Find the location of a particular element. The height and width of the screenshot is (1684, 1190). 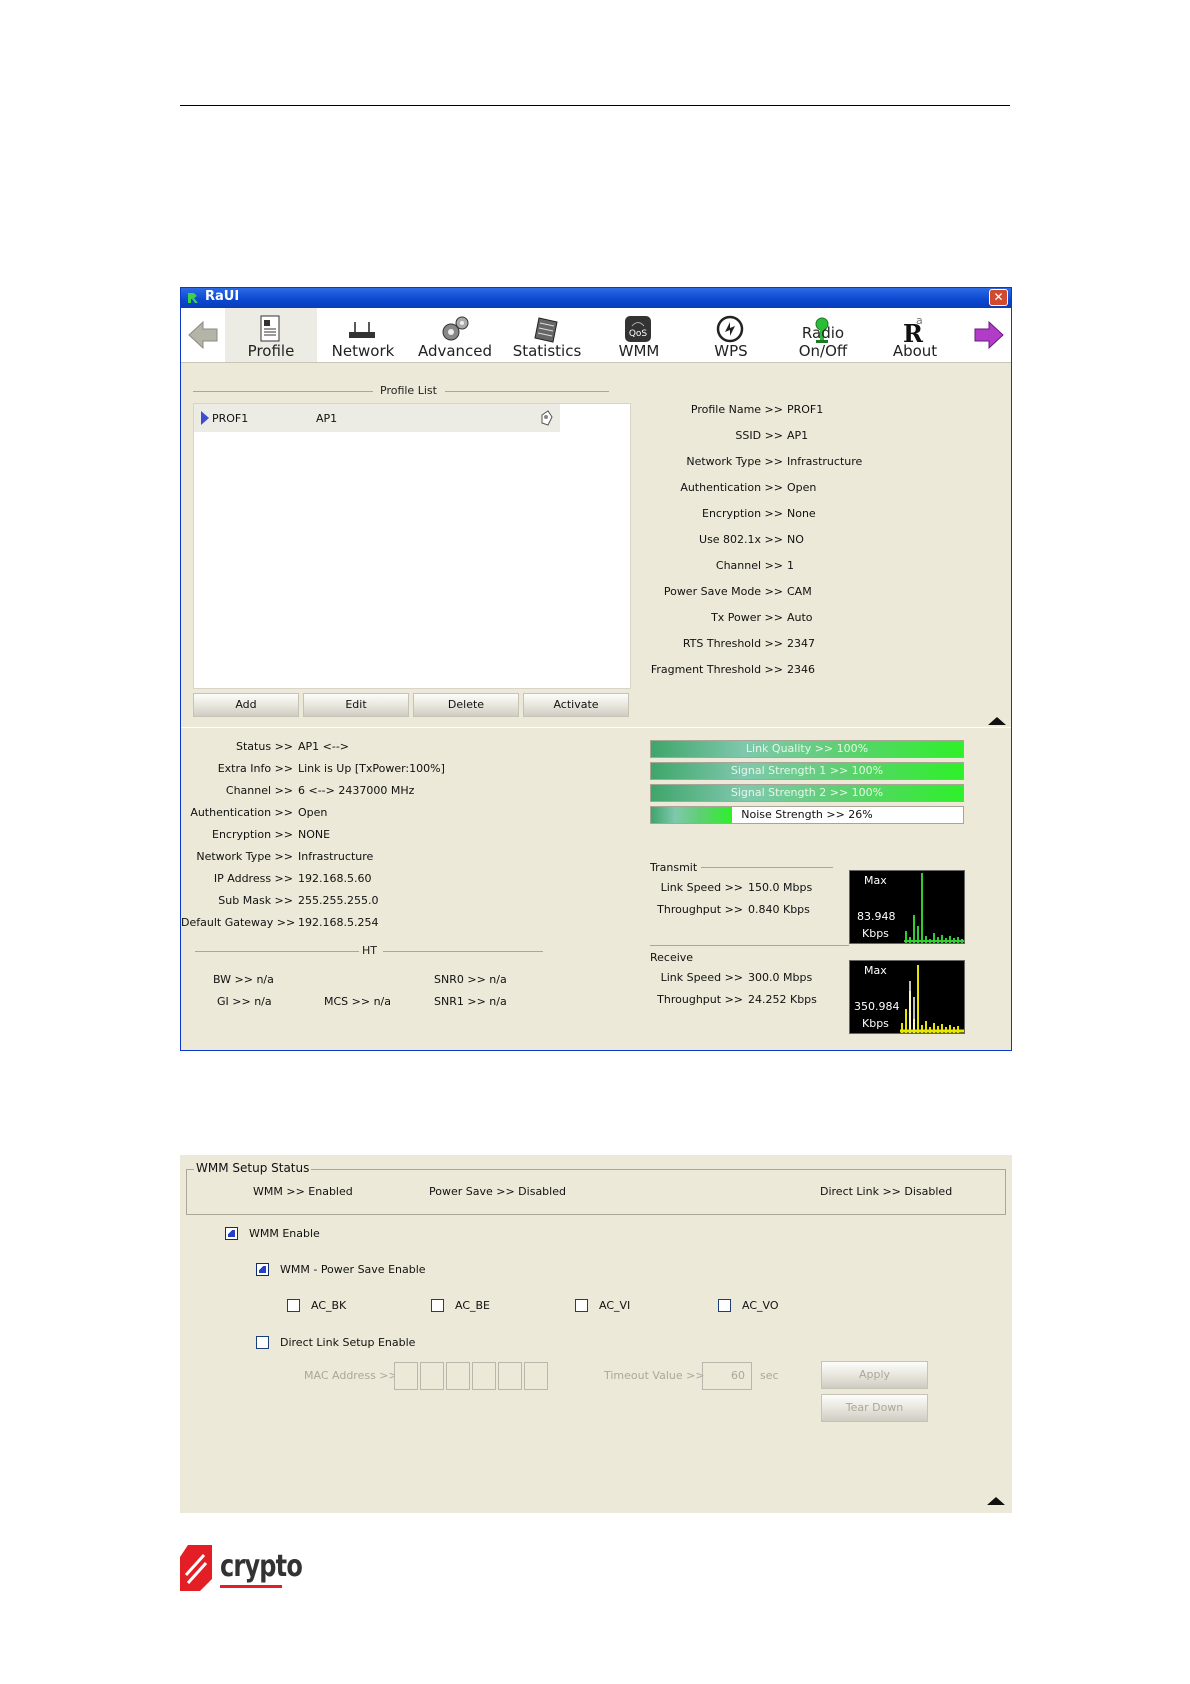

tx-throughput-label: Throughput >> is located at coordinates (700, 909).